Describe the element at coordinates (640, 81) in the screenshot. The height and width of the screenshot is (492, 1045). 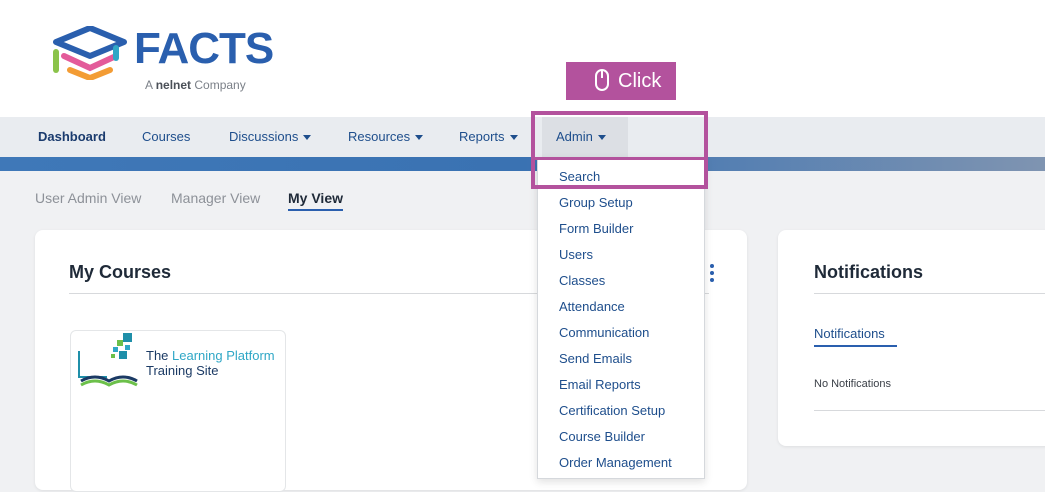
I see `click-callout-label: Click` at that location.